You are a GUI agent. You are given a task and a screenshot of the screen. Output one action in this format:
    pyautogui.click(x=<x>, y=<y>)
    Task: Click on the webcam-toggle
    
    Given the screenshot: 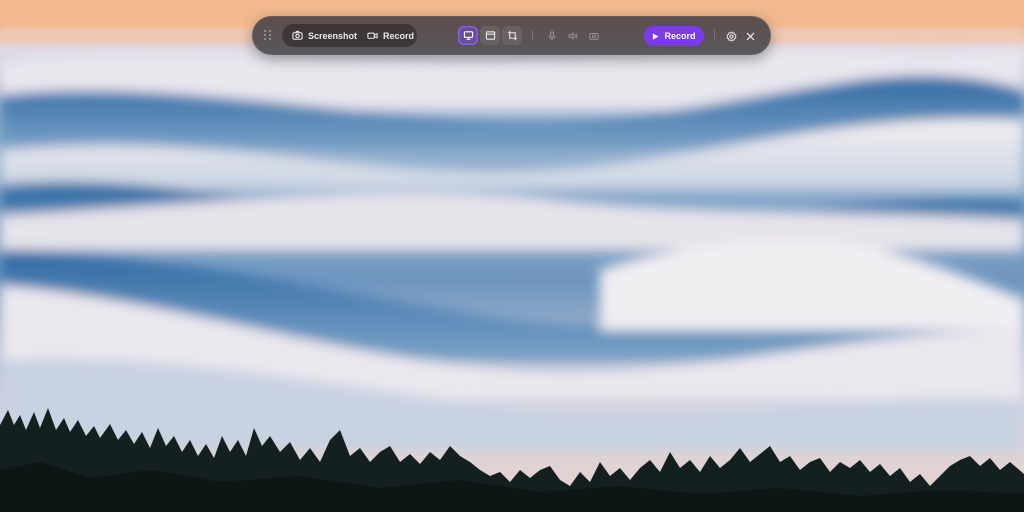 What is the action you would take?
    pyautogui.click(x=594, y=36)
    